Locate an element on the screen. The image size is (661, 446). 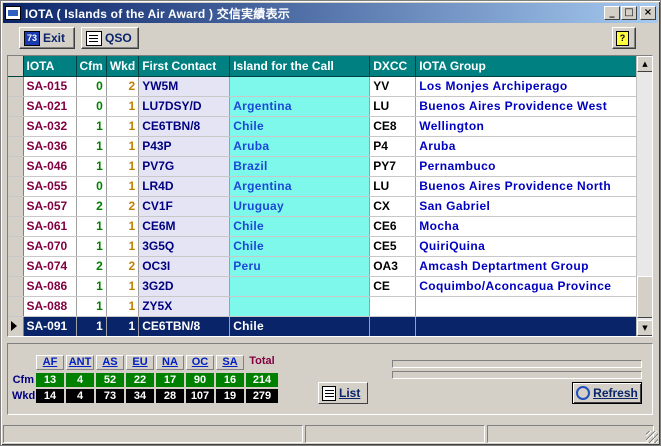
table-row: SA-091 1 1 CE6TBN/8 Chile is located at coordinates (326, 326).